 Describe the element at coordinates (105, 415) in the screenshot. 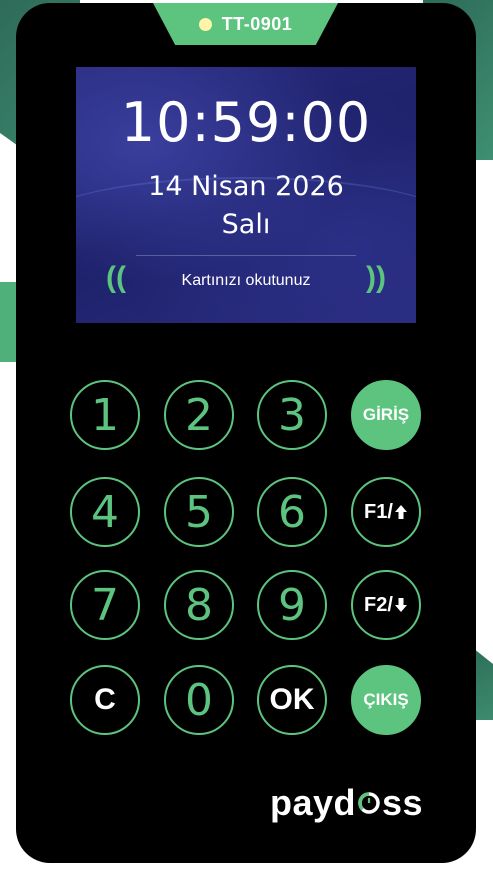

I see `key-1: 1` at that location.